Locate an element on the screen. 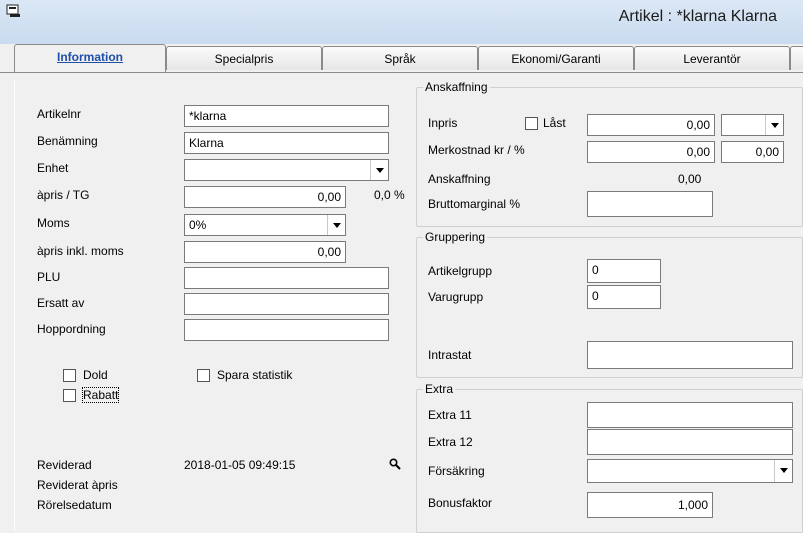 Image resolution: width=803 pixels, height=533 pixels. extra11-field is located at coordinates (690, 415).